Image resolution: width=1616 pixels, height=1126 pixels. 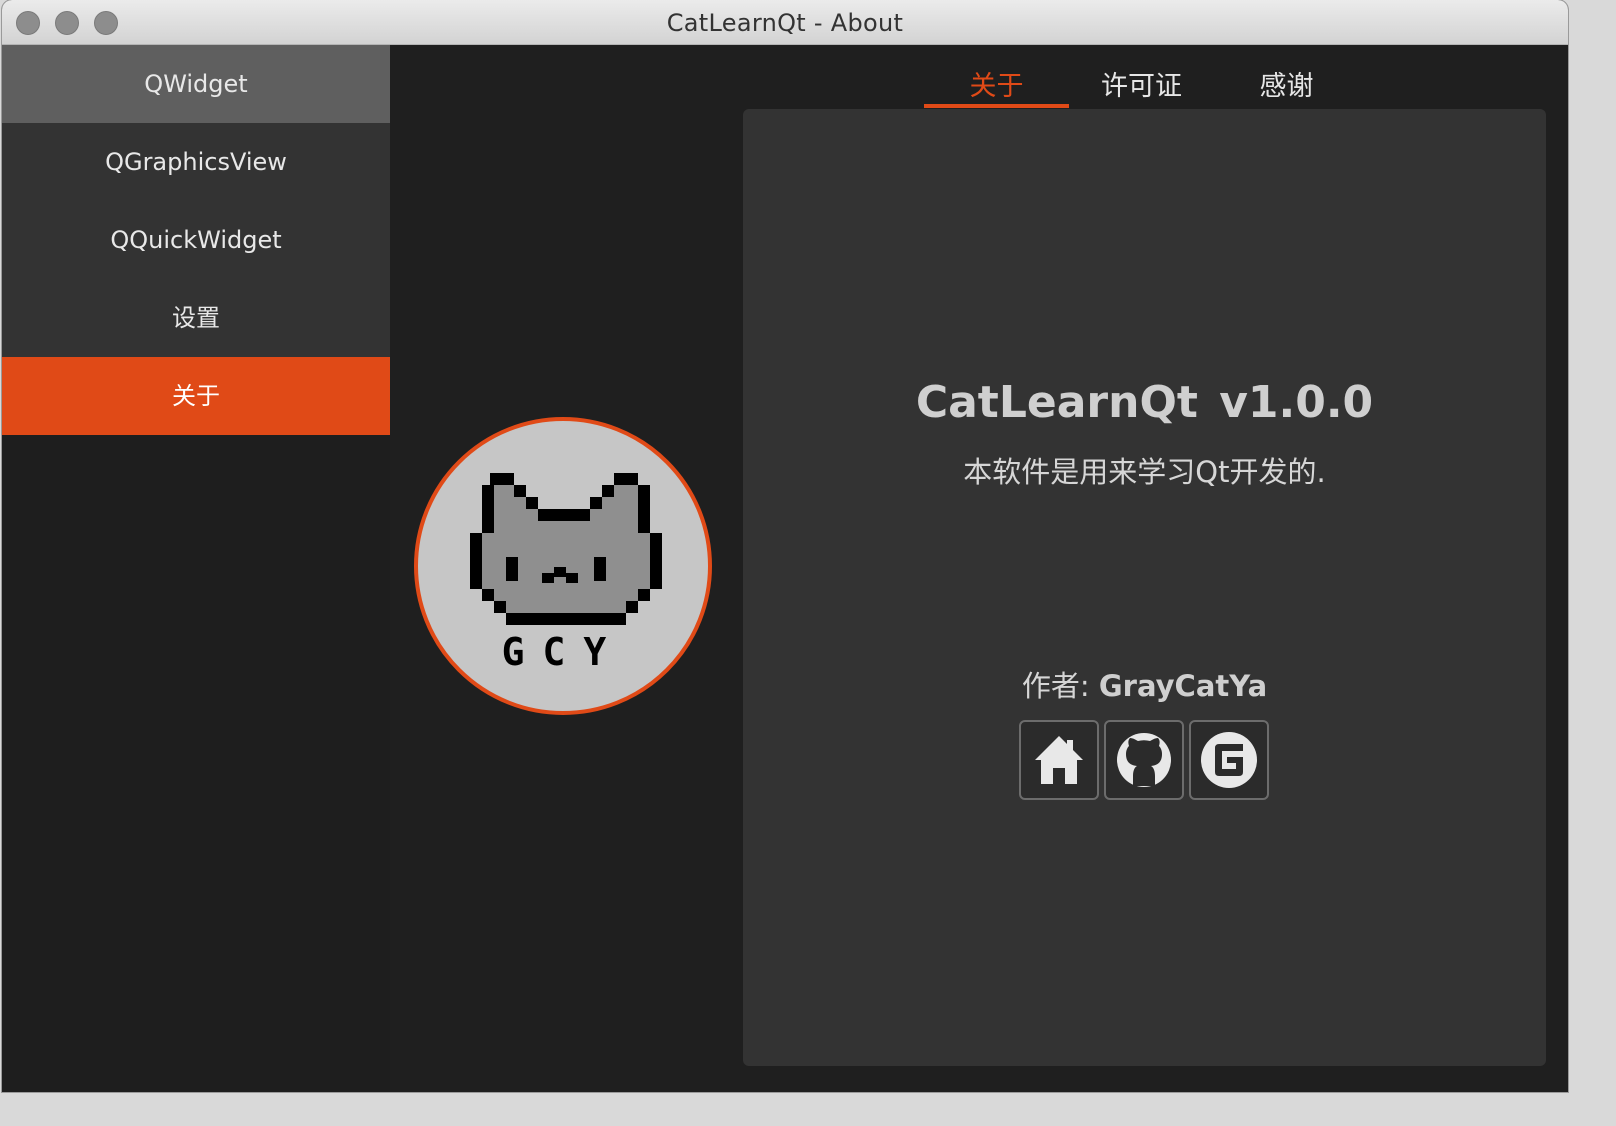 I want to click on gitee-icon, so click(x=1229, y=760).